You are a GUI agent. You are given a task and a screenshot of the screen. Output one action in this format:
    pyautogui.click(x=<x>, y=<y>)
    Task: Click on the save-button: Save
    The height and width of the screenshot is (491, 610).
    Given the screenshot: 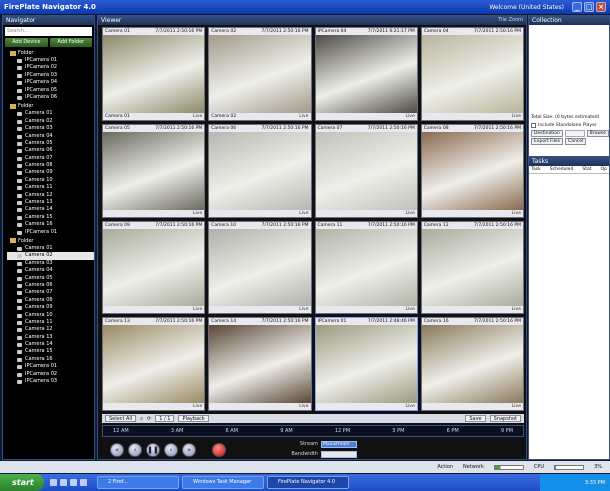 What is the action you would take?
    pyautogui.click(x=475, y=418)
    